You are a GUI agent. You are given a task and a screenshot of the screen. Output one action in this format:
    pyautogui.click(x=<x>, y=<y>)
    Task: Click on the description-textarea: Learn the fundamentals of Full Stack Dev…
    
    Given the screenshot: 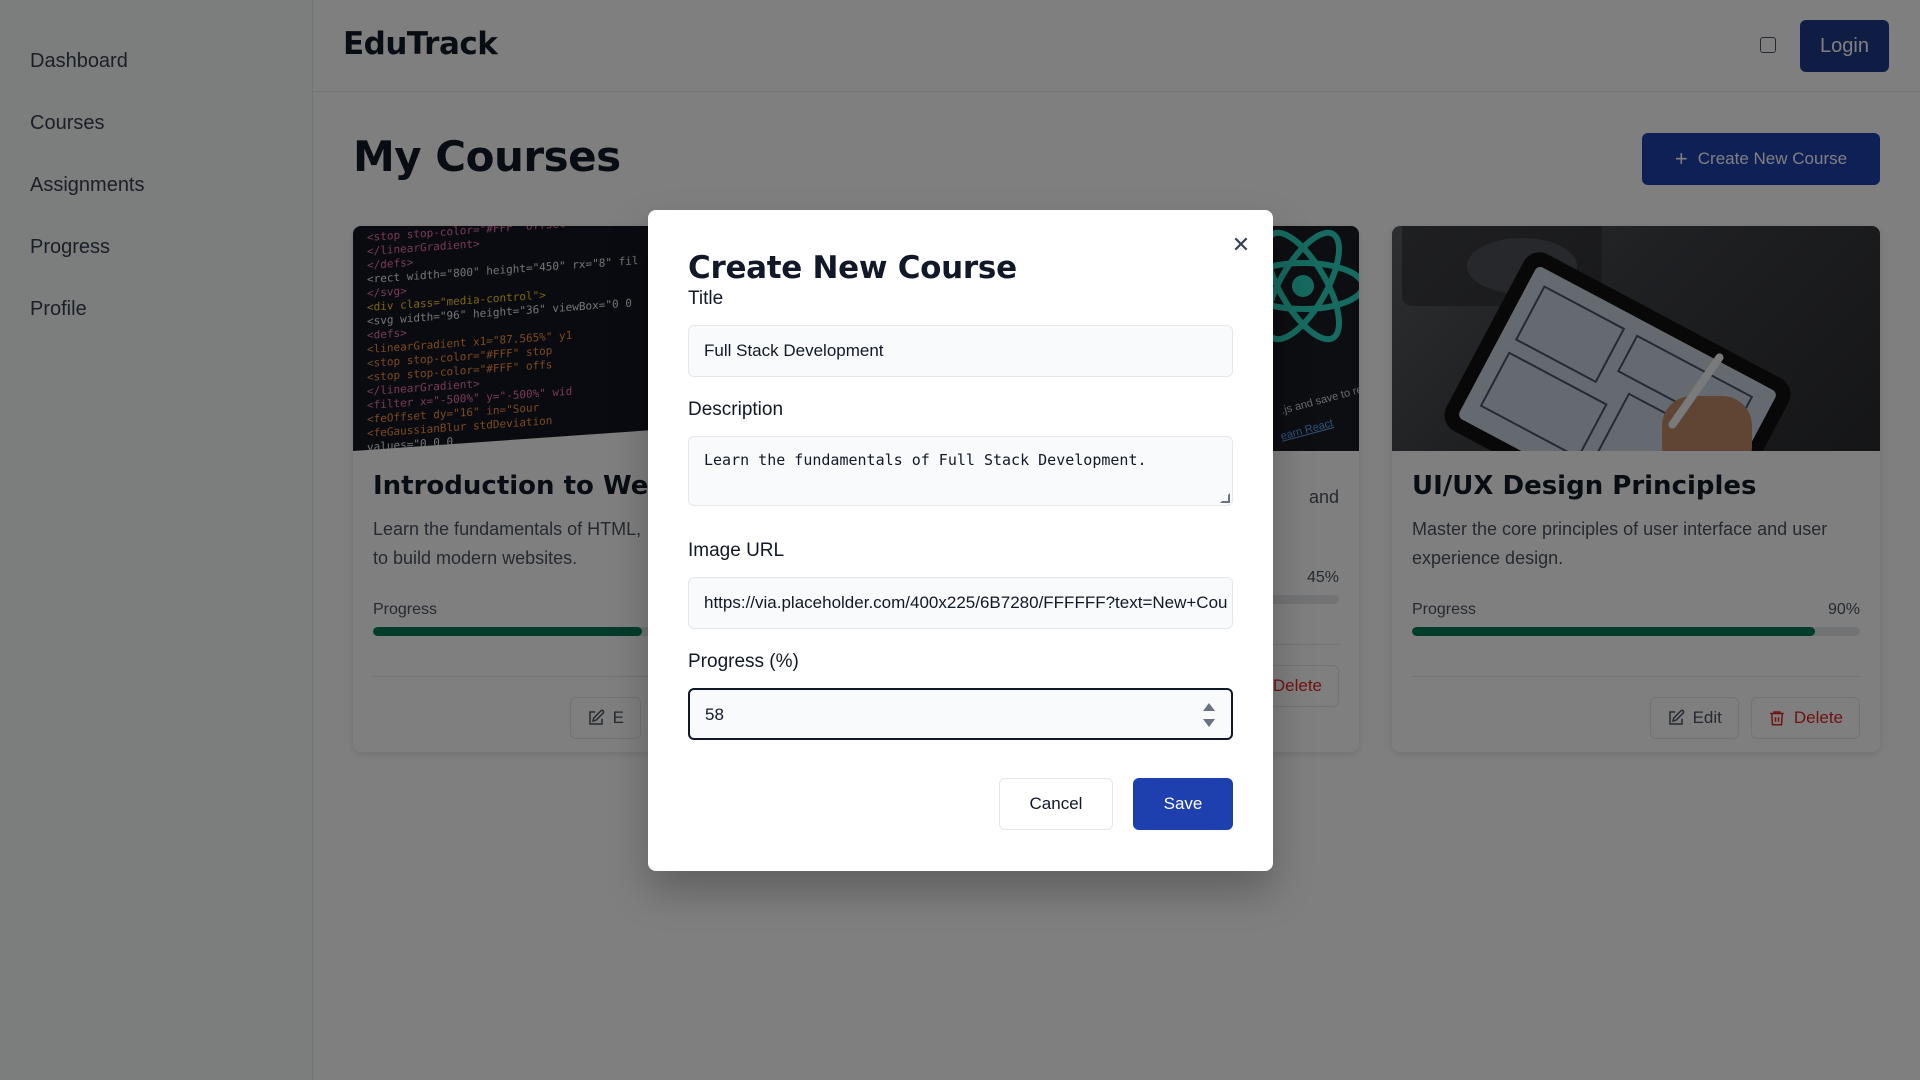 What is the action you would take?
    pyautogui.click(x=960, y=471)
    